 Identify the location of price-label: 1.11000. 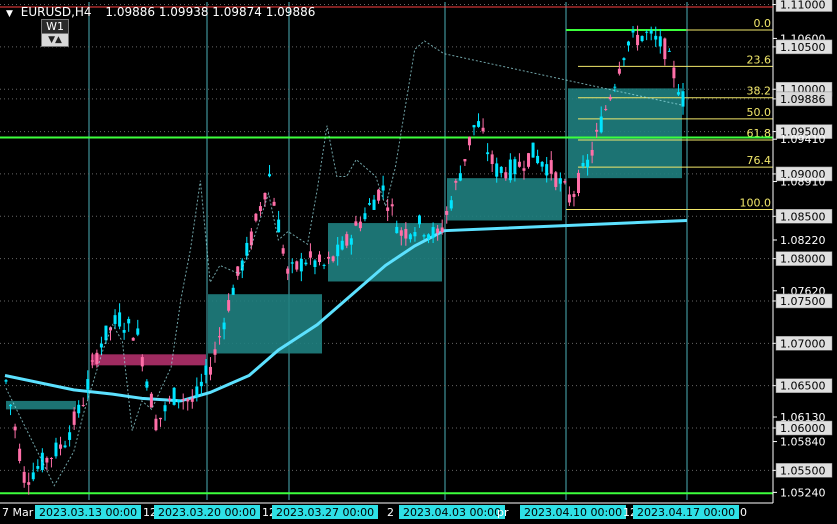
(803, 6).